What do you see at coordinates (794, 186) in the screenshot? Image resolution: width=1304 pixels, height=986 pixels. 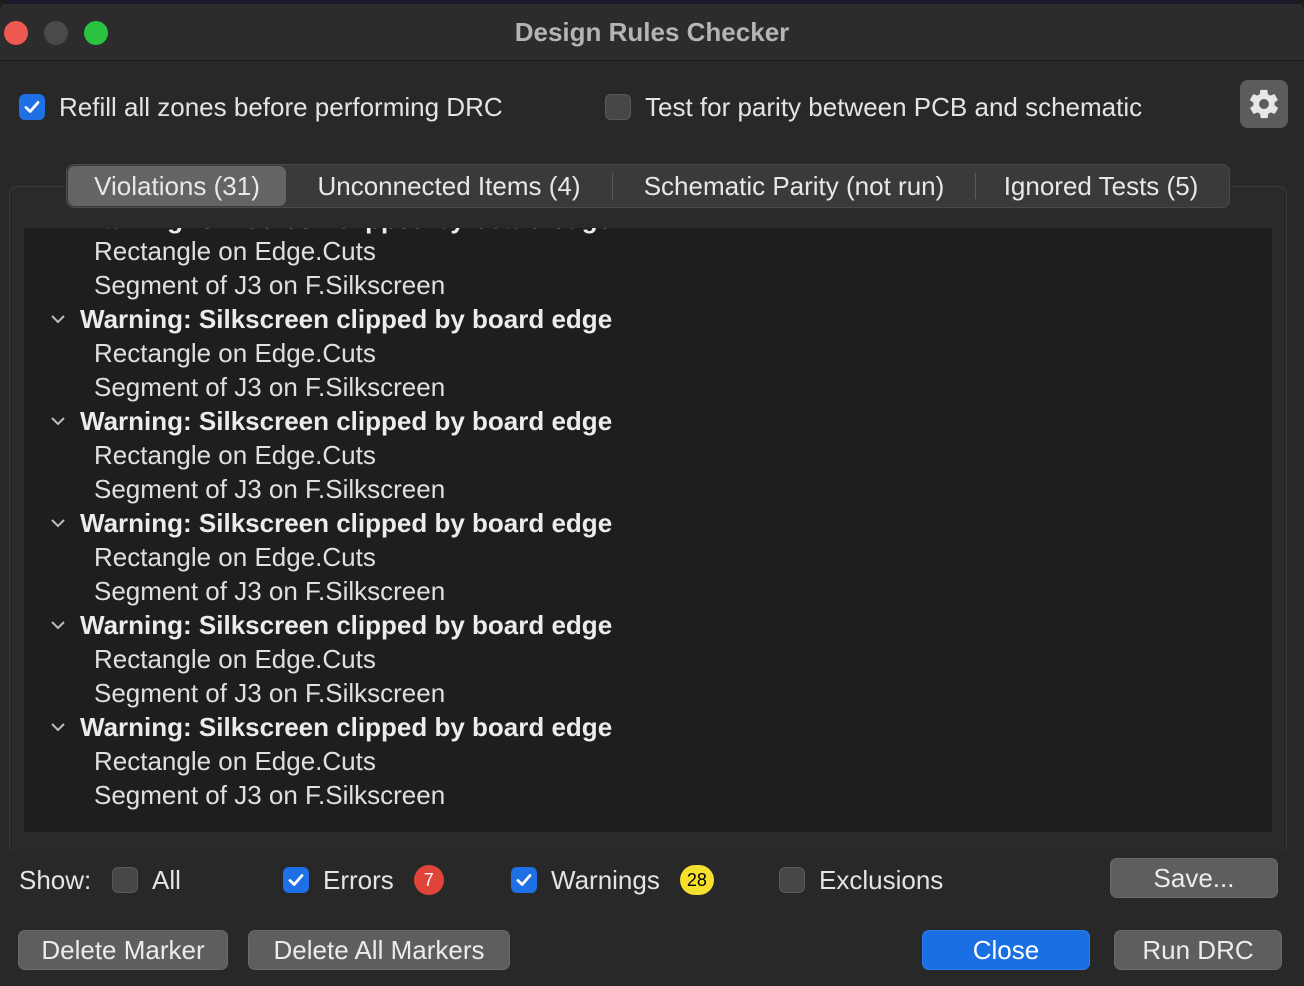 I see `tab-schematic-parity: Schematic Parity (not run)` at bounding box center [794, 186].